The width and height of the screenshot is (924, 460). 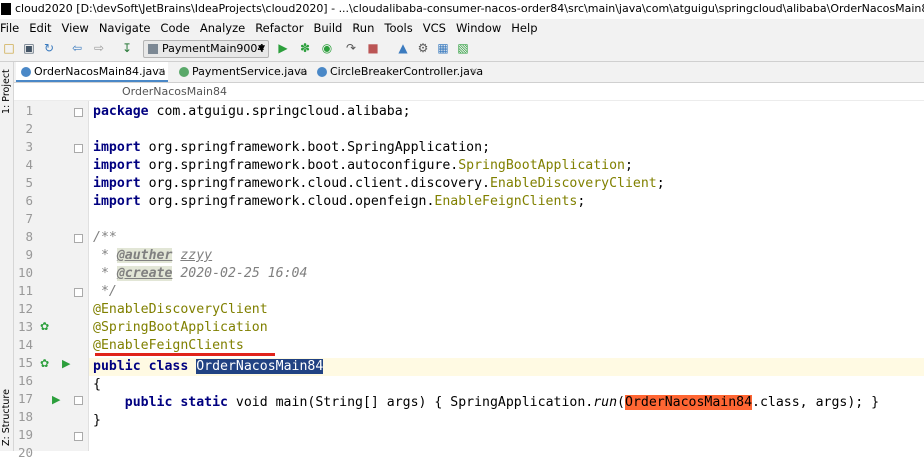 What do you see at coordinates (252, 111) in the screenshot?
I see `code-line-1: package com.atguigu.springcloud.alibaba;` at bounding box center [252, 111].